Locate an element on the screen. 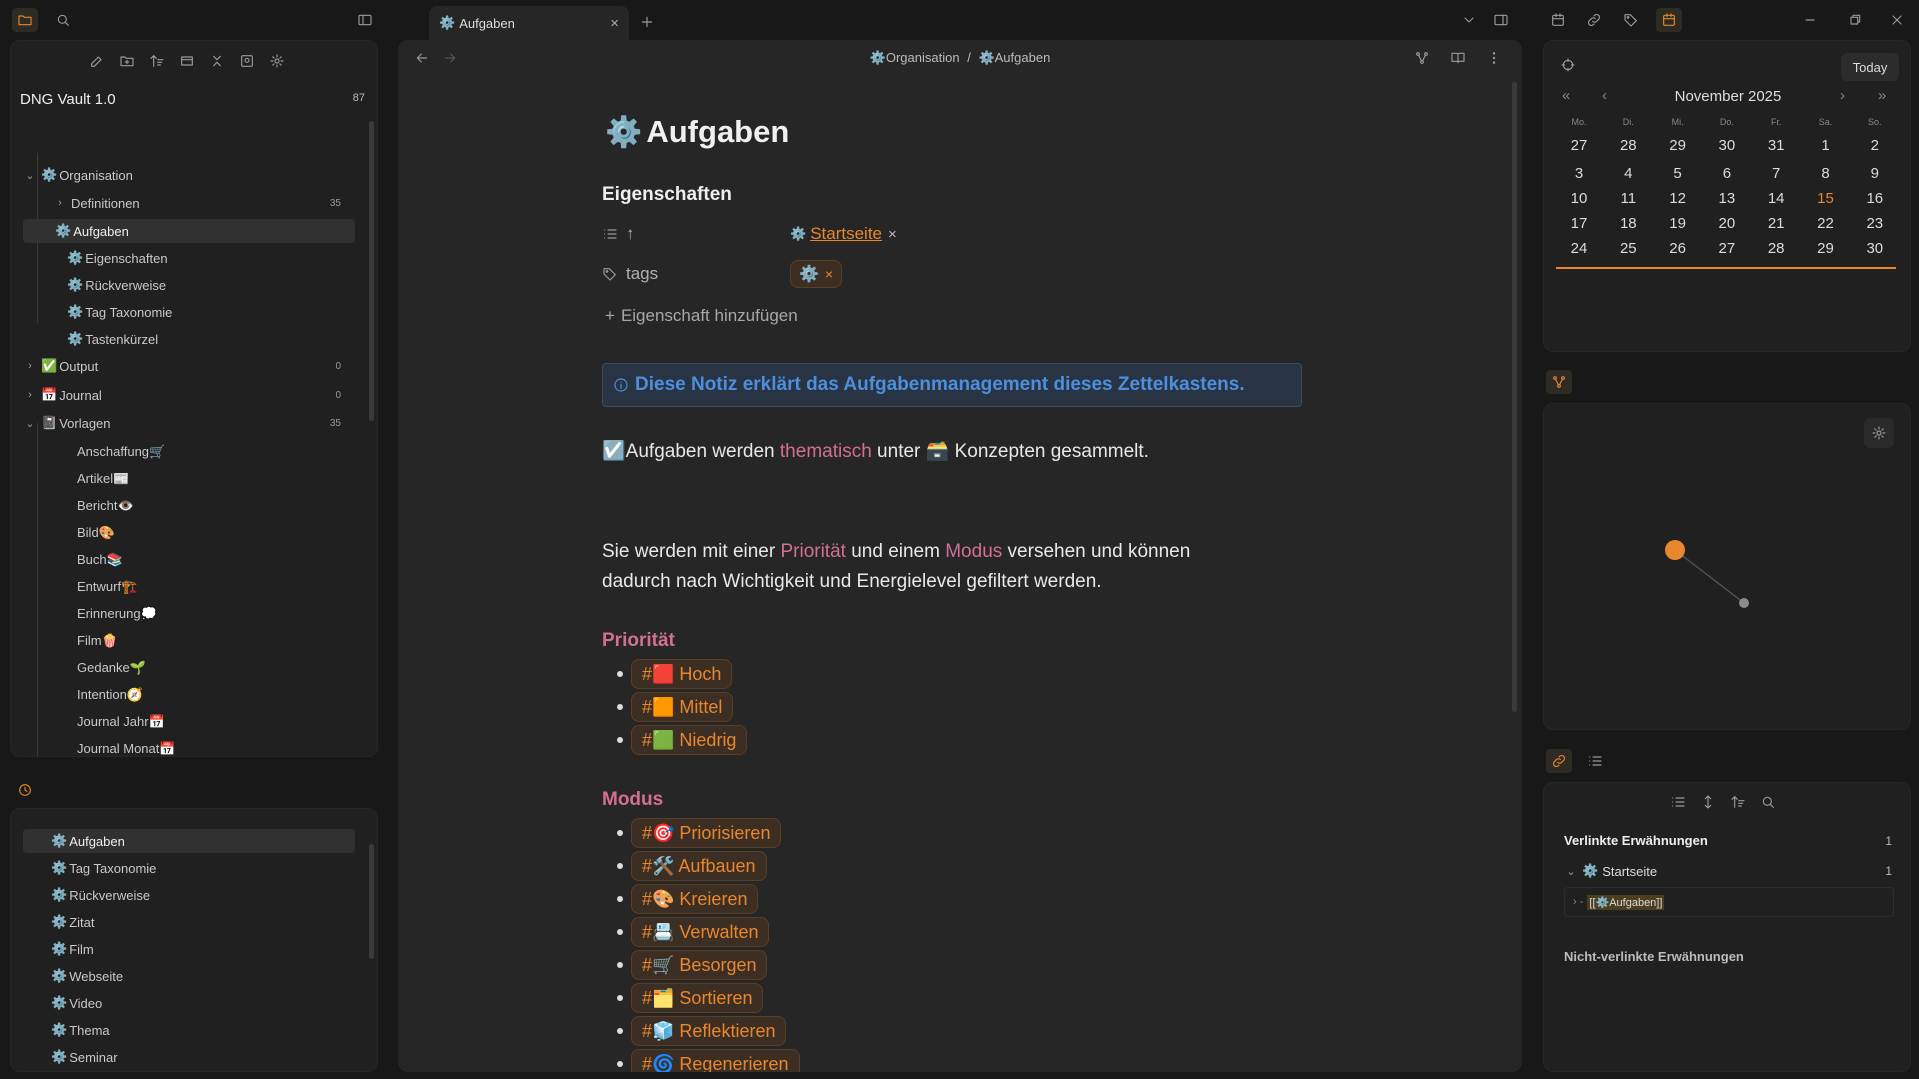 The width and height of the screenshot is (1919, 1079). calendar-day: 2 is located at coordinates (1875, 145).